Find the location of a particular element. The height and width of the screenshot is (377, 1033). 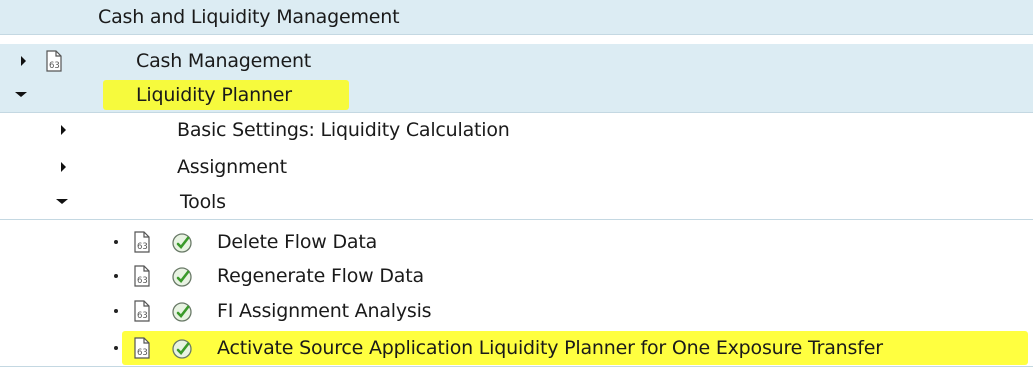

tree-node-label: Cash and Liquidity Management is located at coordinates (249, 17).